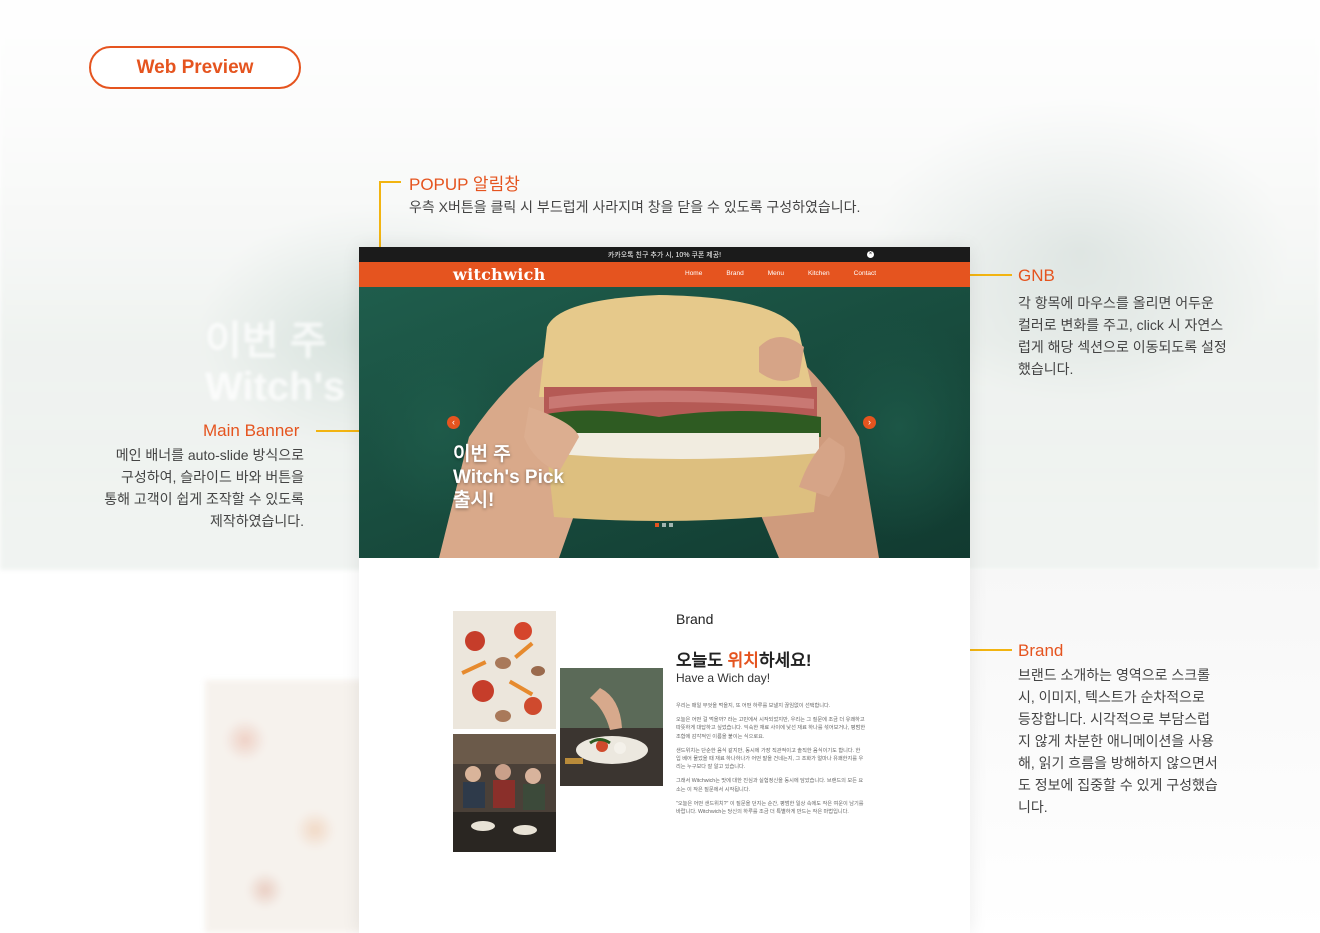 The image size is (1320, 933). I want to click on brand-photo-plating, so click(611, 727).